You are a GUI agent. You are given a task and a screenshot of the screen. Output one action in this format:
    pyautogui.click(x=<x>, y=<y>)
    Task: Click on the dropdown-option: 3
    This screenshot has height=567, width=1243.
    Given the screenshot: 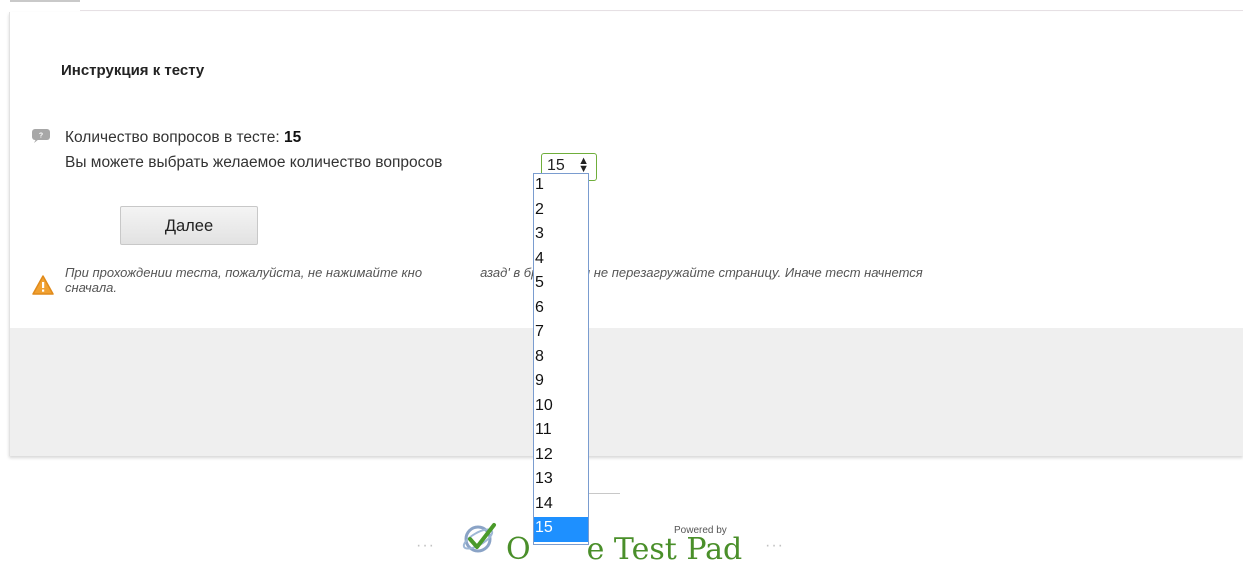 What is the action you would take?
    pyautogui.click(x=561, y=235)
    